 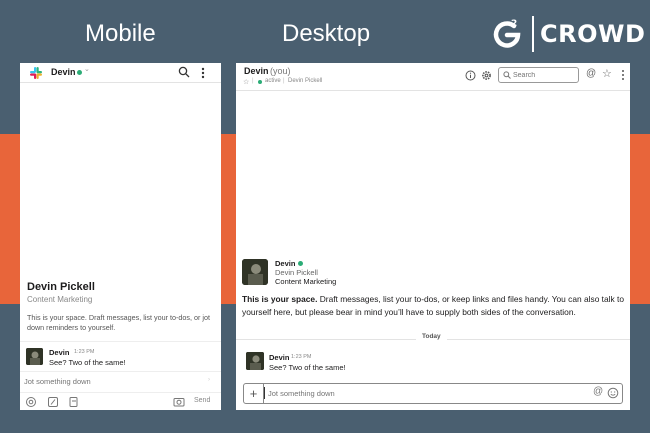 I want to click on g2-logo-mark: 2, so click(x=507, y=34).